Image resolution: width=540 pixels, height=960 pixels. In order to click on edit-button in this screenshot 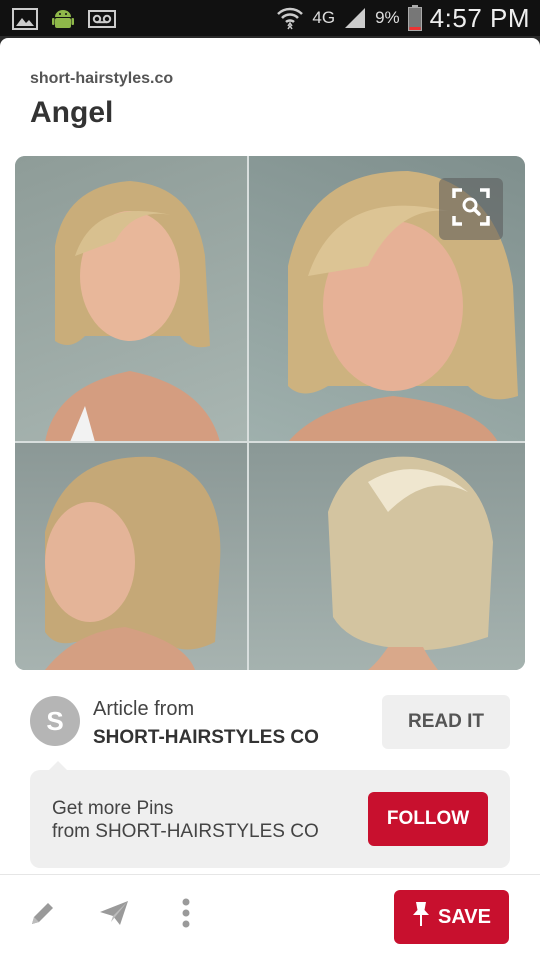, I will do `click(43, 915)`.